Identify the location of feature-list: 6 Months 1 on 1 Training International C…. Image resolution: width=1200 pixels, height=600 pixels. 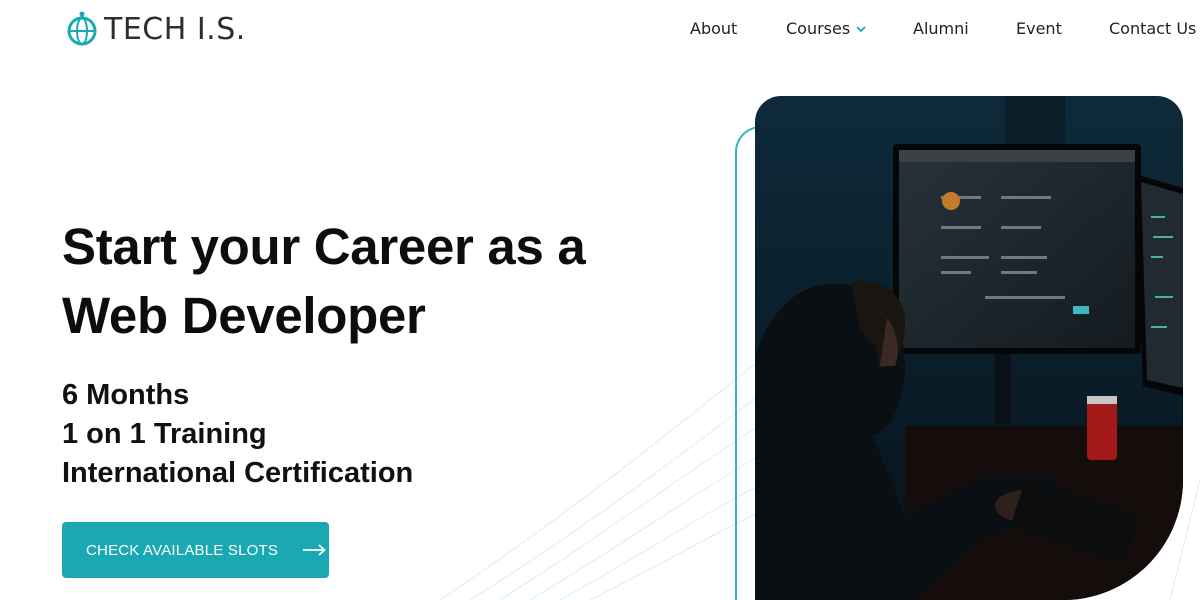
(237, 434).